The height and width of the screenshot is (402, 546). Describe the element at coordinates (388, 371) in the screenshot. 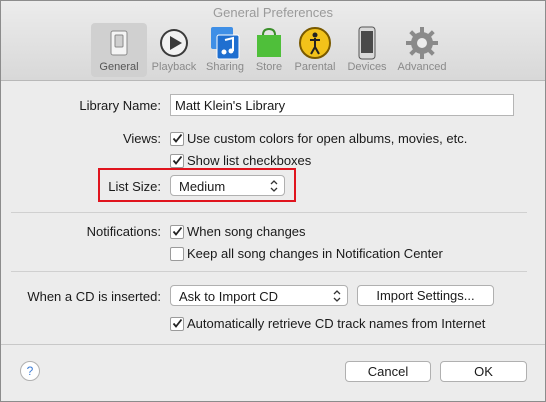

I see `cancel-button: Cancel` at that location.